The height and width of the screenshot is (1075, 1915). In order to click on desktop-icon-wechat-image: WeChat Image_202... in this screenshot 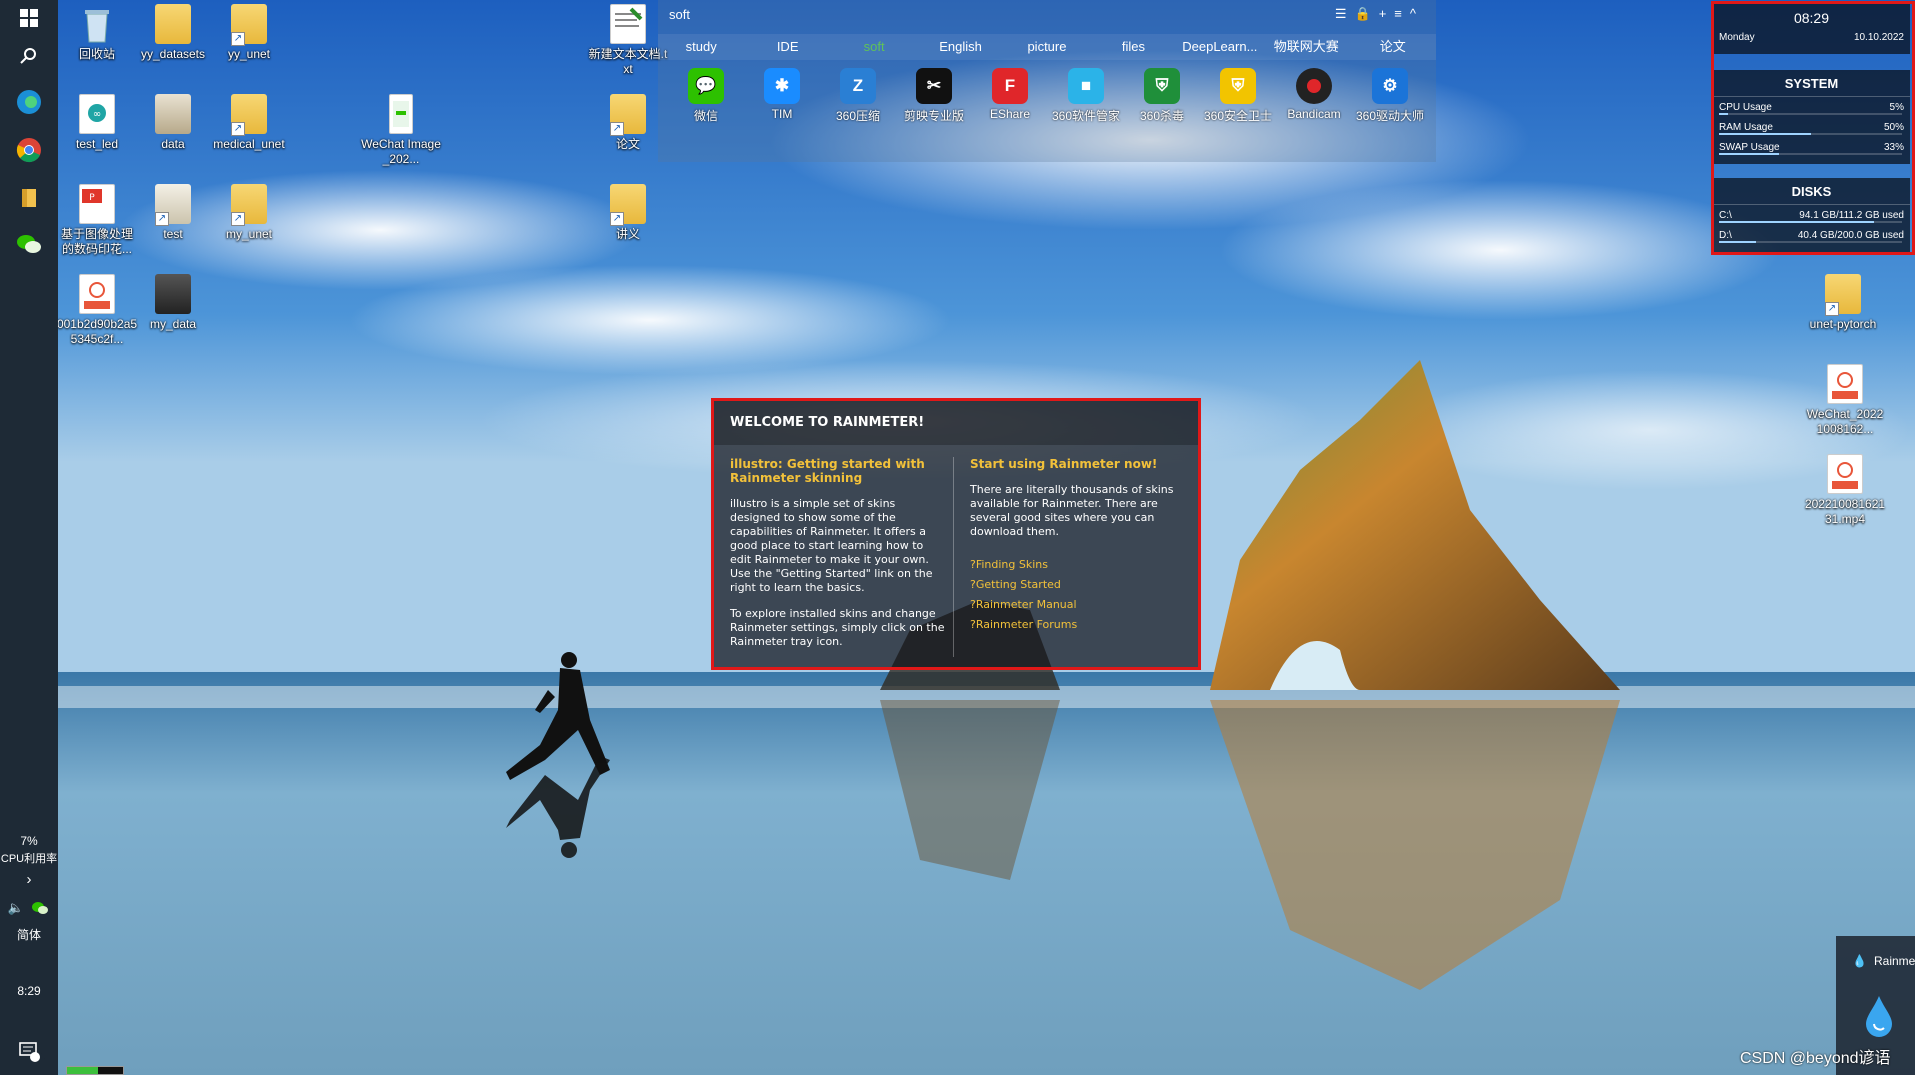, I will do `click(401, 130)`.